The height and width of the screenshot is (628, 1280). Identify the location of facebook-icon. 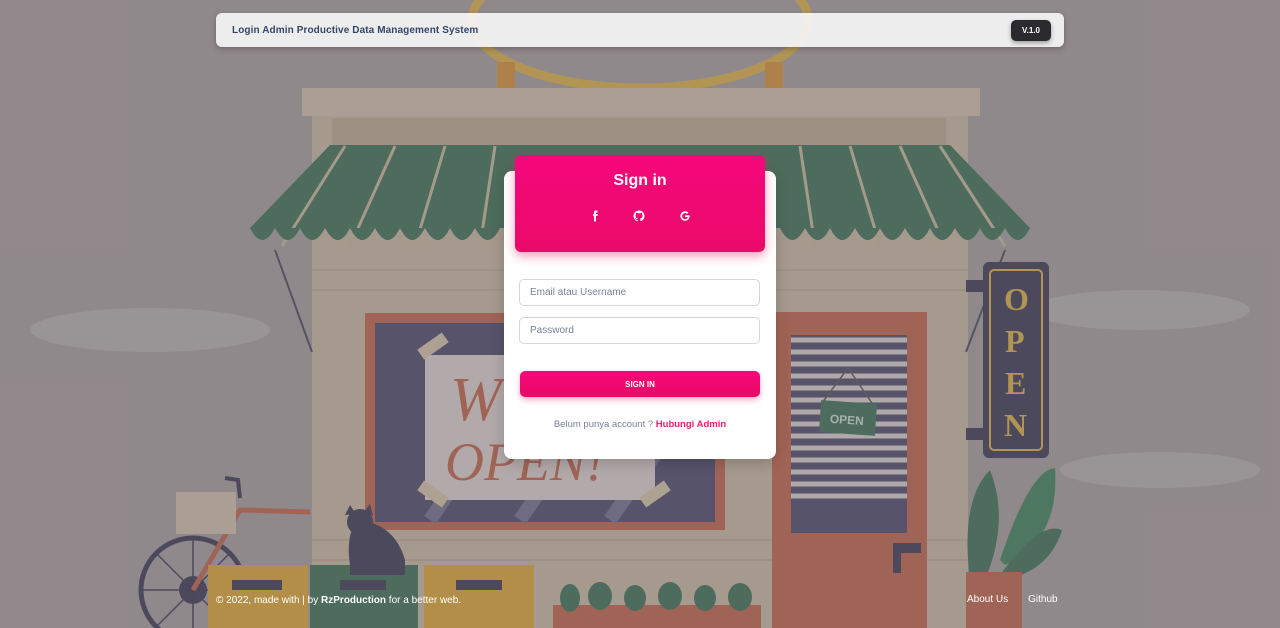
(595, 216).